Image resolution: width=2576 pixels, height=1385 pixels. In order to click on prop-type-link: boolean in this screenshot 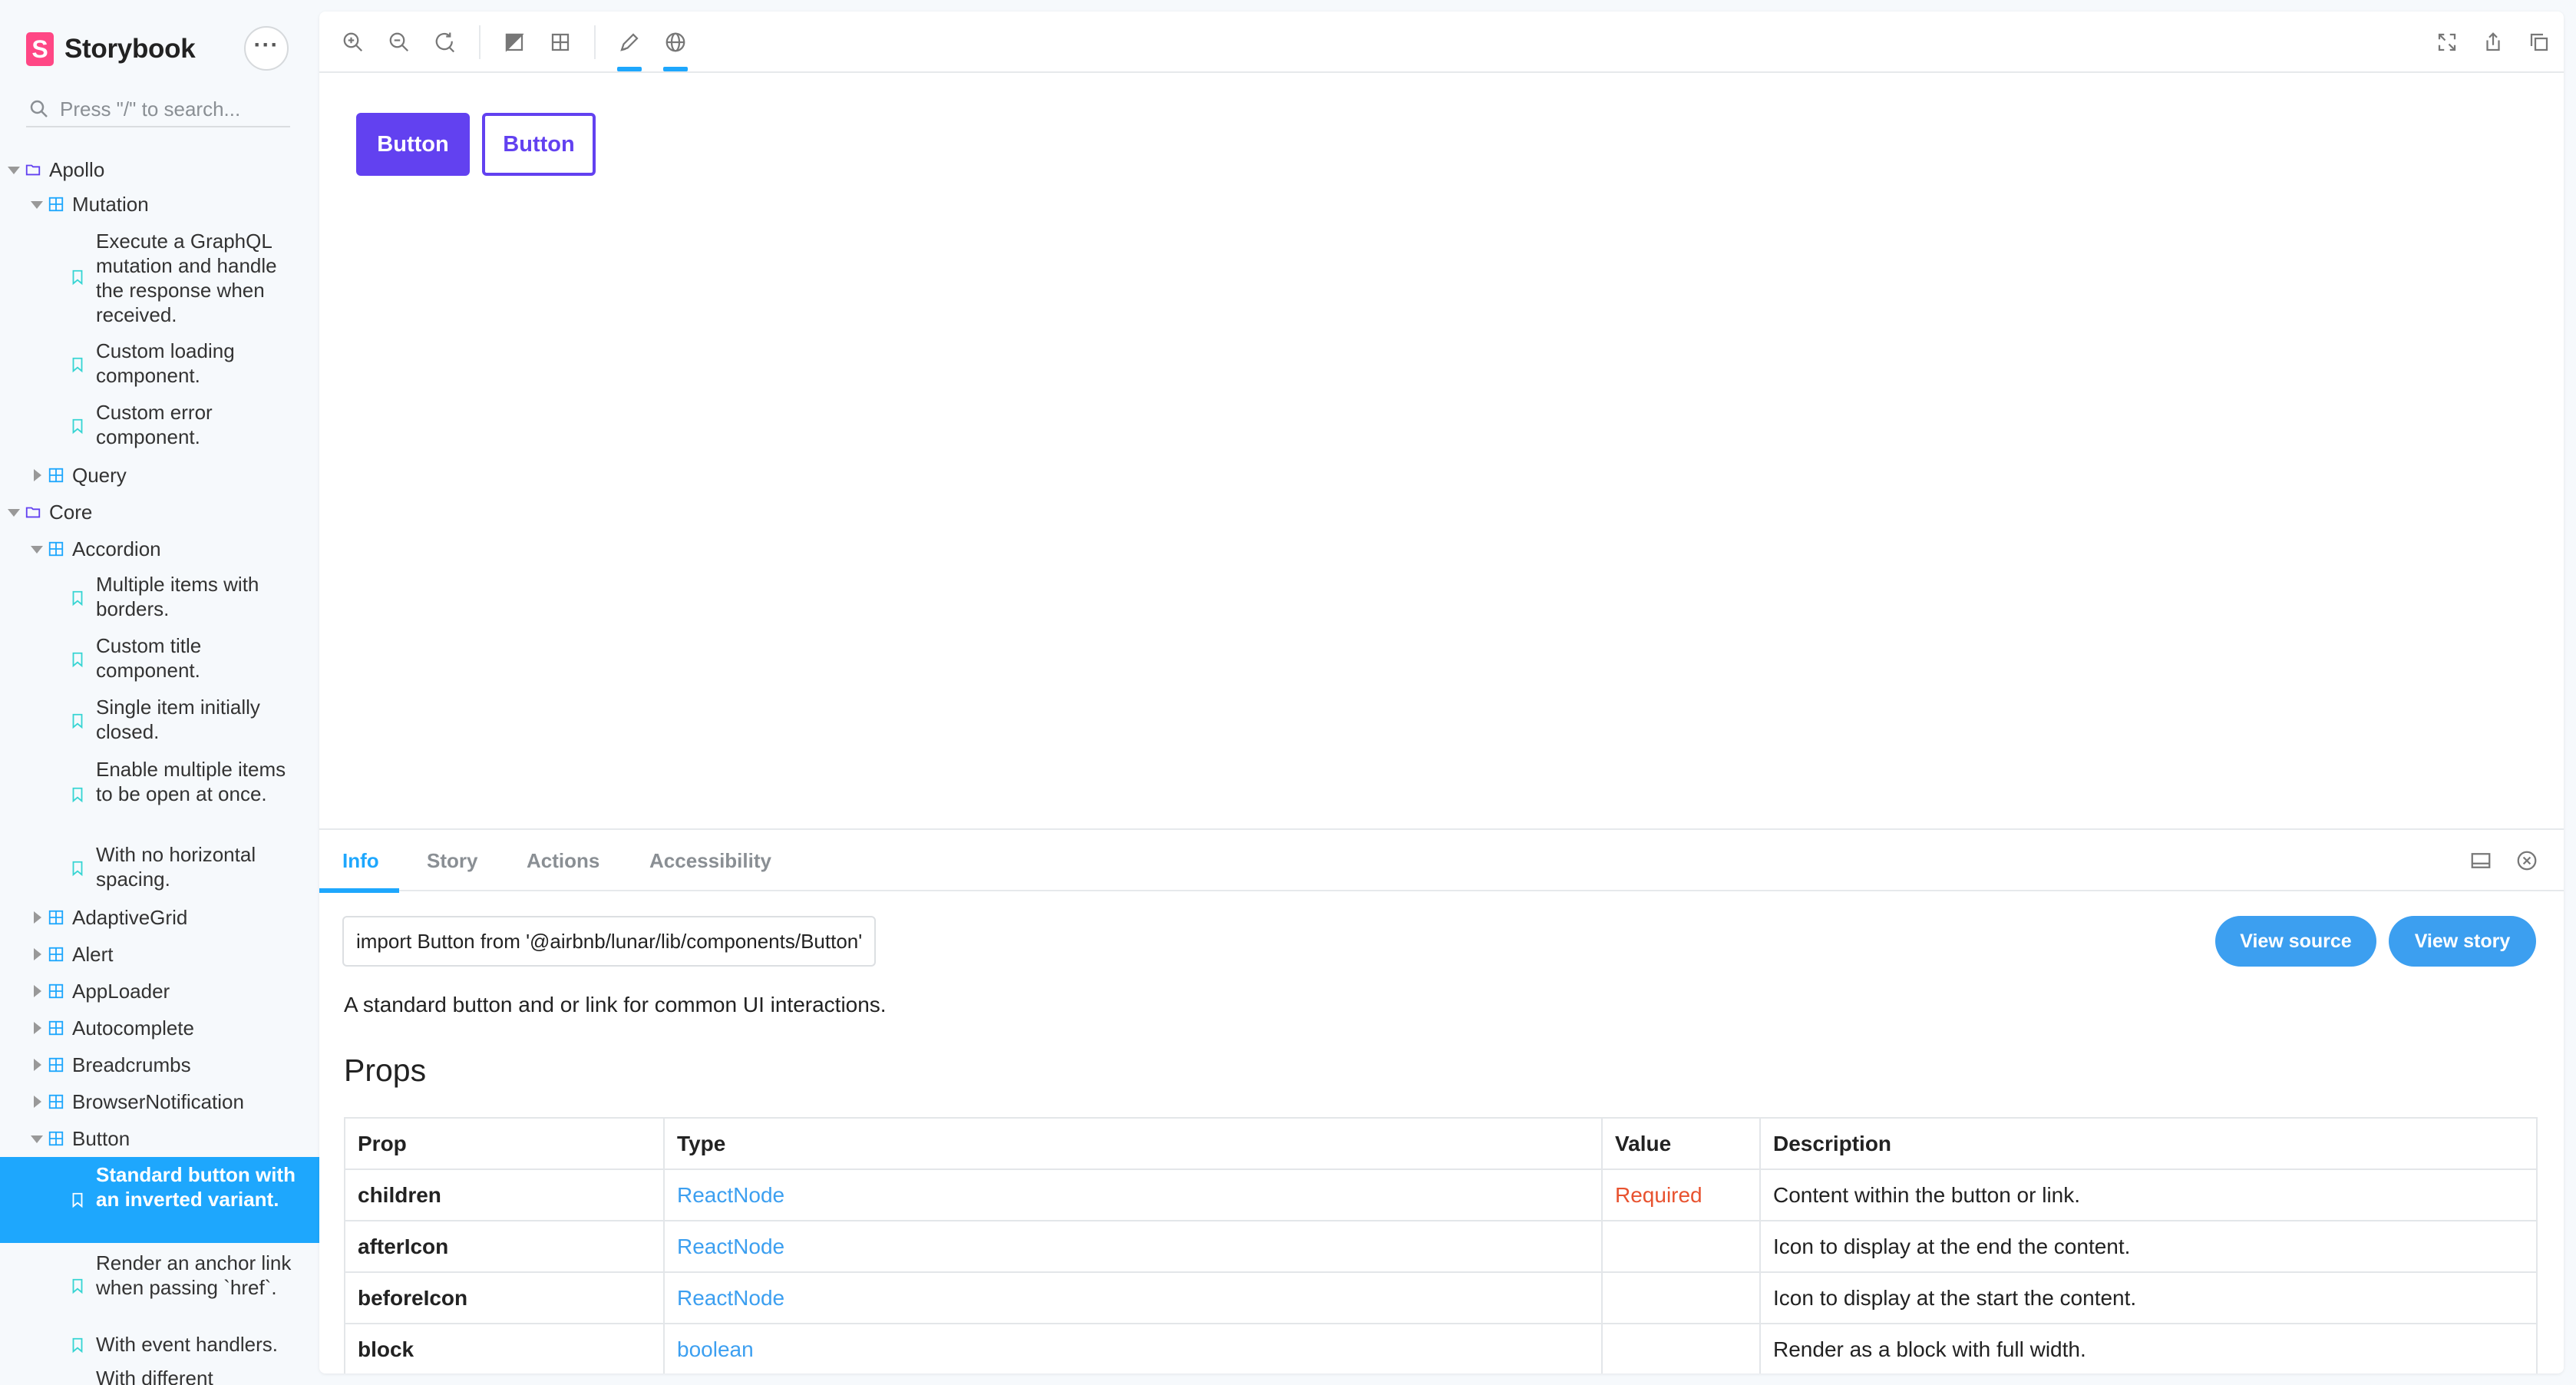, I will do `click(1133, 1348)`.